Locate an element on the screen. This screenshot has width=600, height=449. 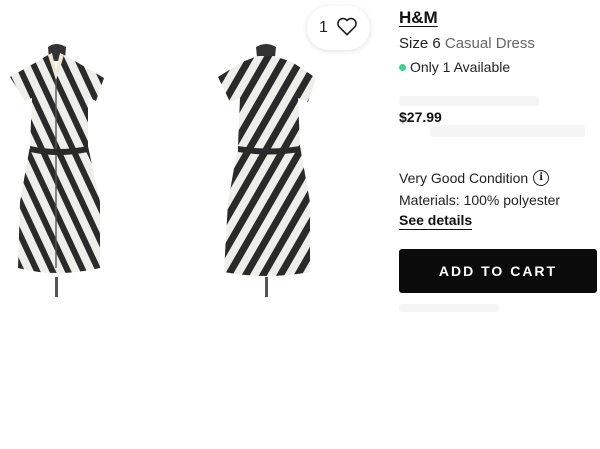
size-category-line: Size 6 Casual Dress is located at coordinates (467, 43).